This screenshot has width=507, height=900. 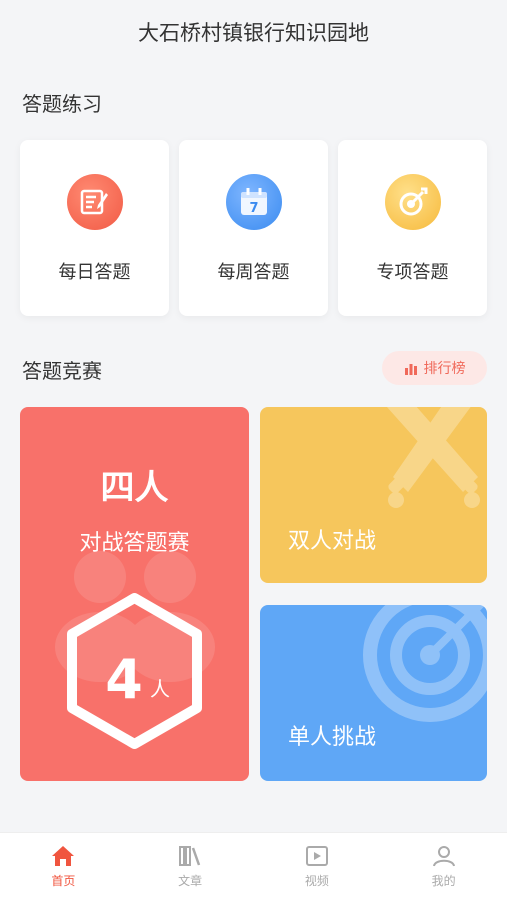 I want to click on bar-chart-icon, so click(x=410, y=369).